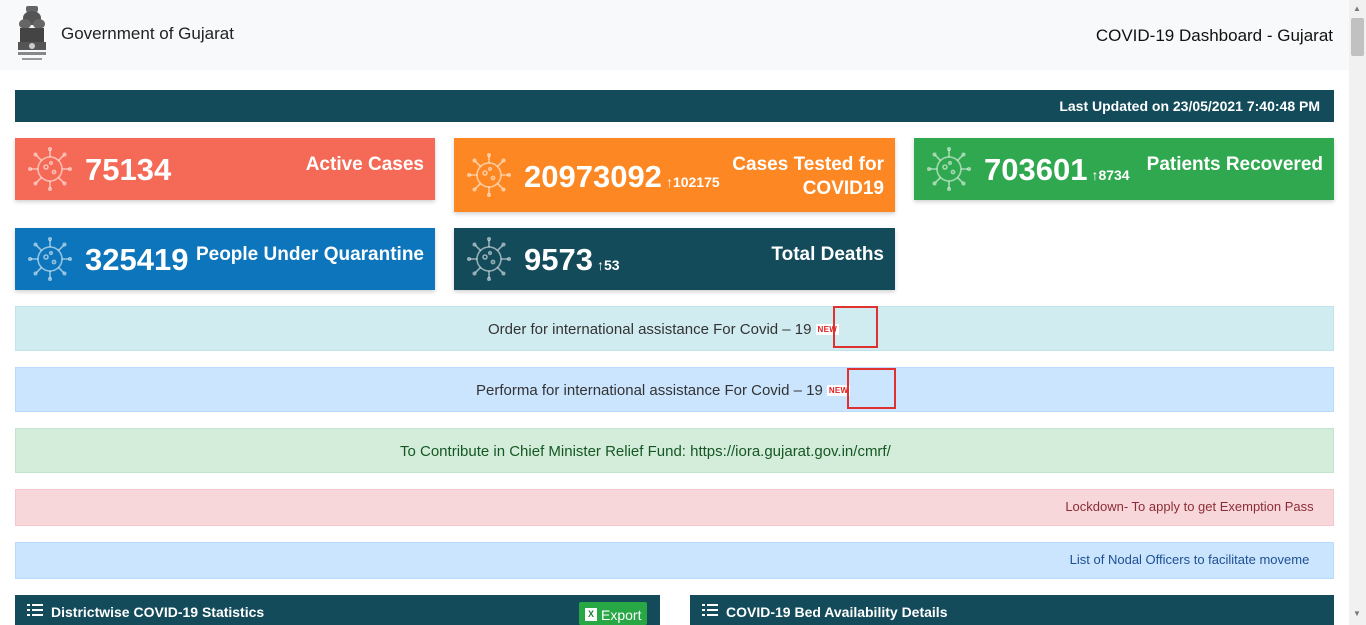 Image resolution: width=1366 pixels, height=625 pixels. Describe the element at coordinates (572, 259) in the screenshot. I see `total-deaths-count: 9573 ↑53` at that location.